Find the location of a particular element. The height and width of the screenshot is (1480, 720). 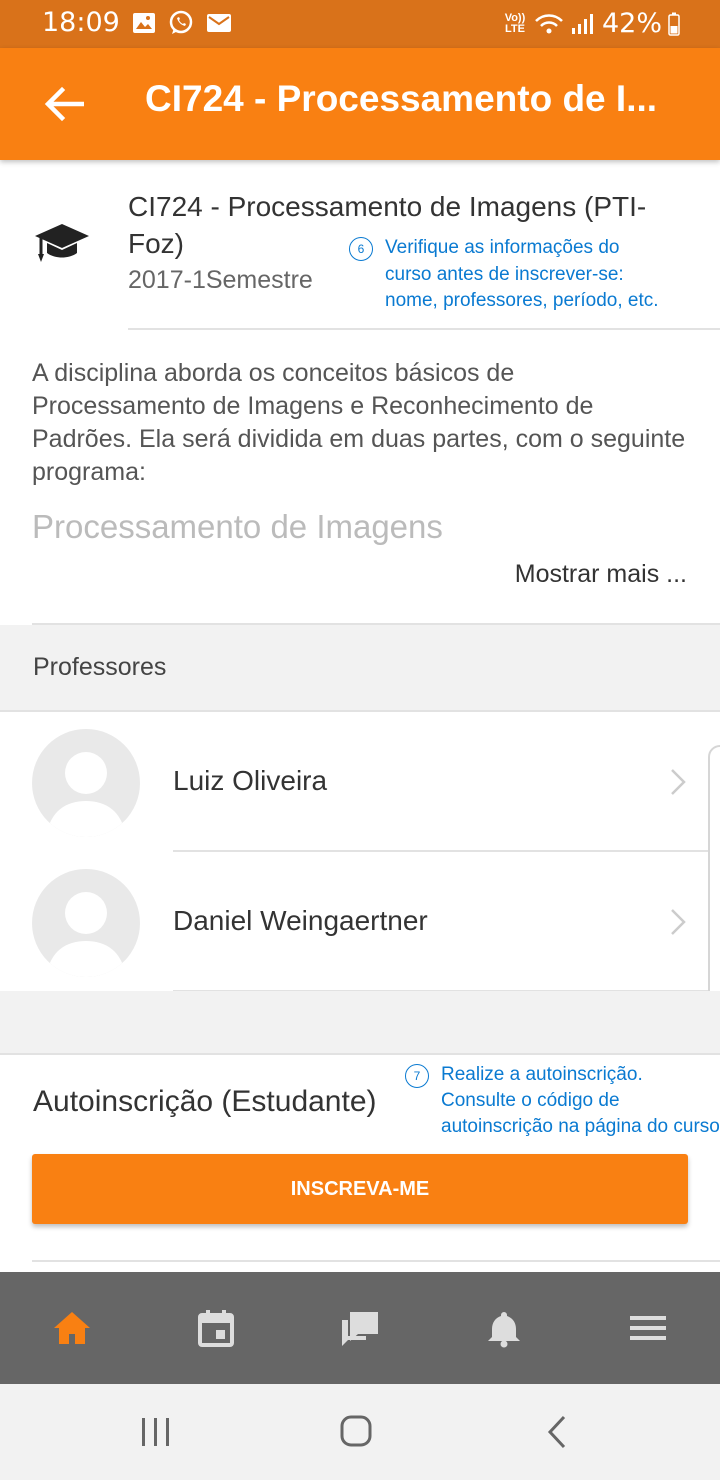

menu-icon is located at coordinates (648, 1328).